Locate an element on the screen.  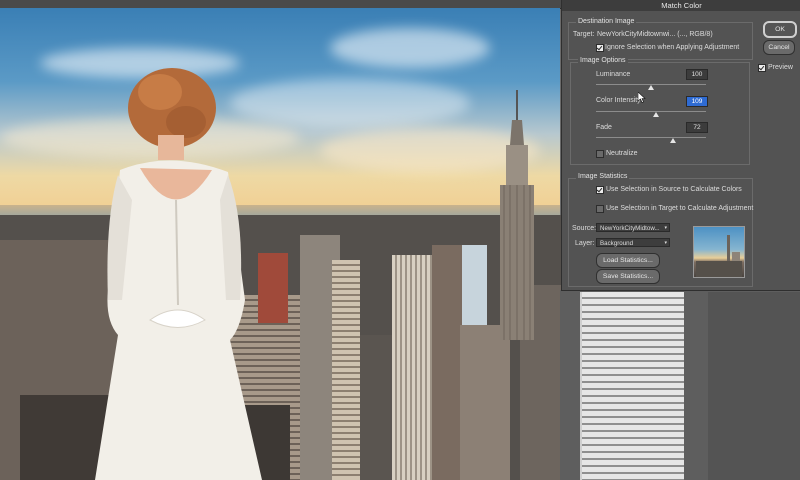
use-target-selection-checkbox is located at coordinates (600, 209).